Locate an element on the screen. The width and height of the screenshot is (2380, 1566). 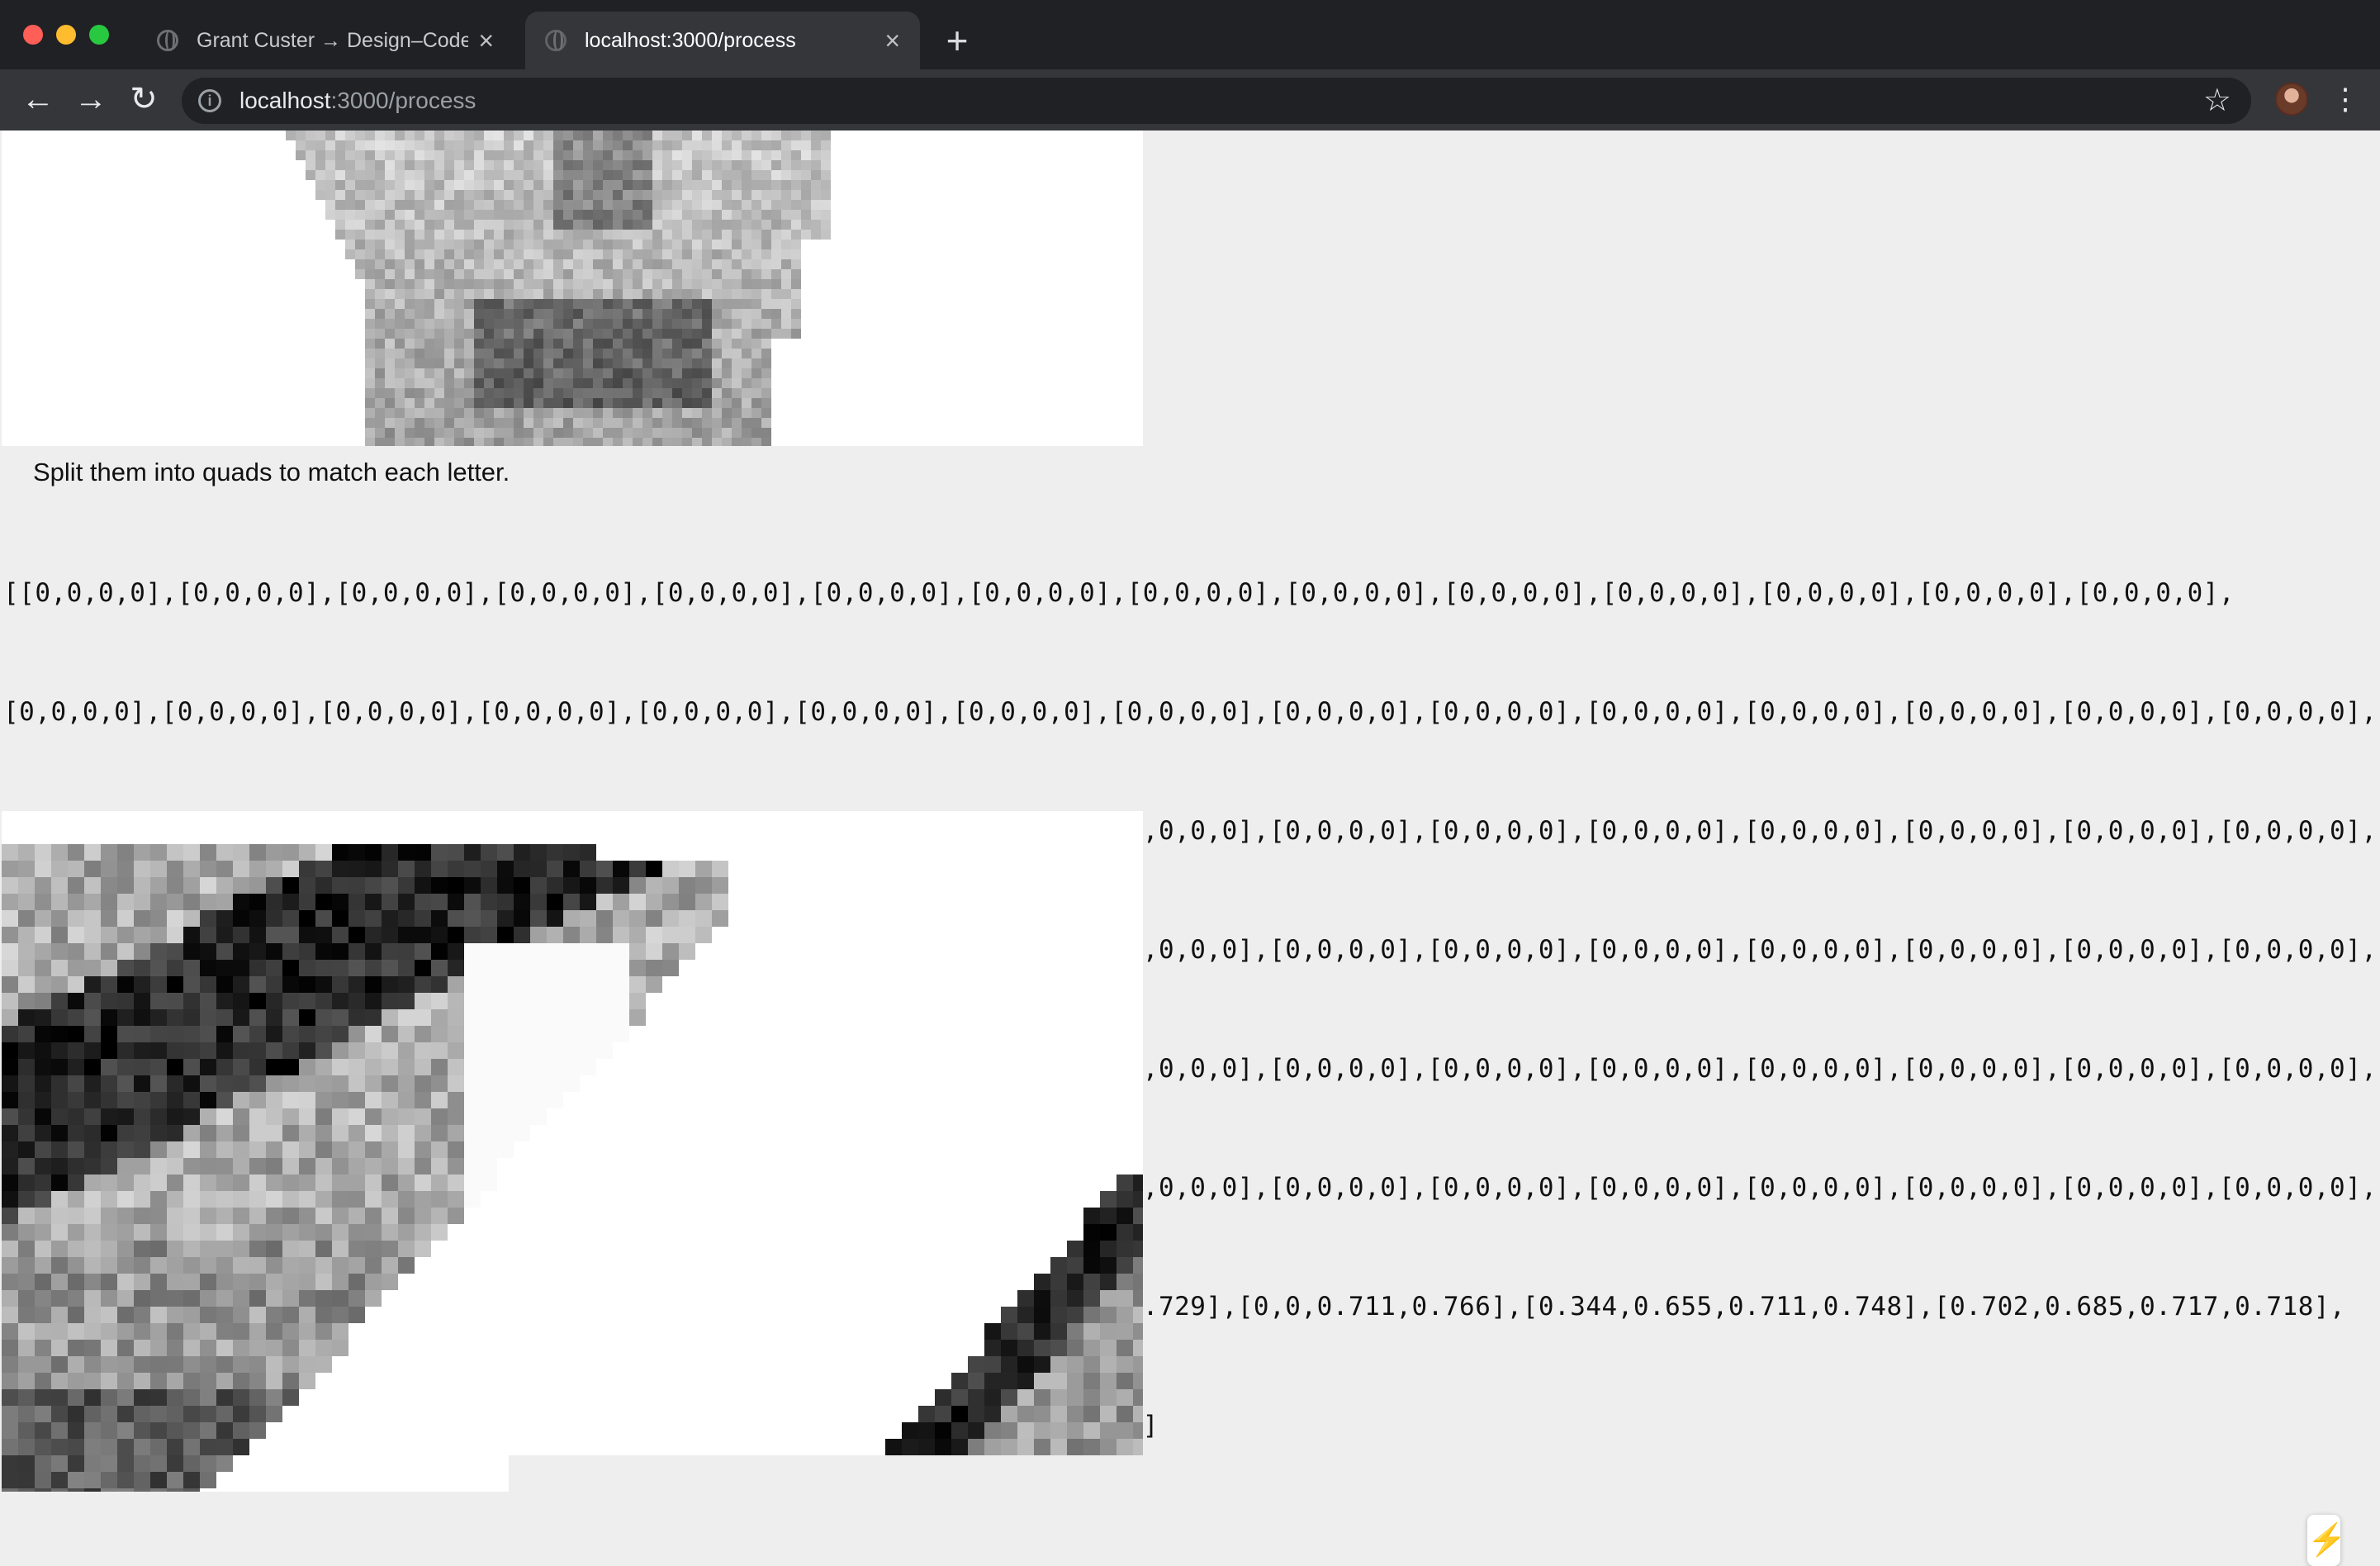
bookmark-star-icon: ☆ is located at coordinates (2217, 101).